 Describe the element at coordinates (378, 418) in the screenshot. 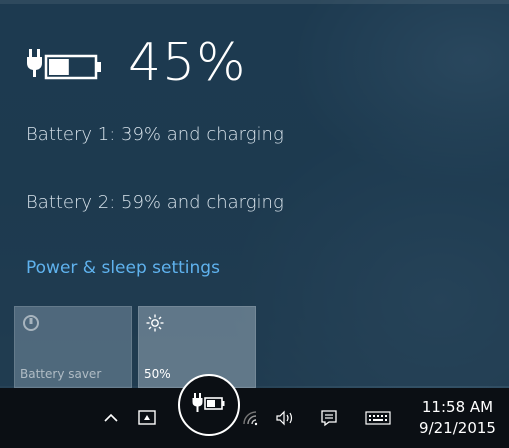

I see `keyboard-icon` at that location.